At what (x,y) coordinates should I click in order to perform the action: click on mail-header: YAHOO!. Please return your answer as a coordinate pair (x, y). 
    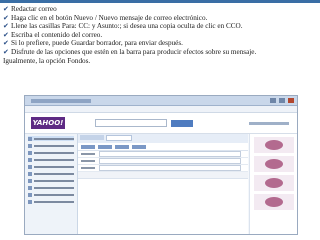
    Looking at the image, I should click on (161, 123).